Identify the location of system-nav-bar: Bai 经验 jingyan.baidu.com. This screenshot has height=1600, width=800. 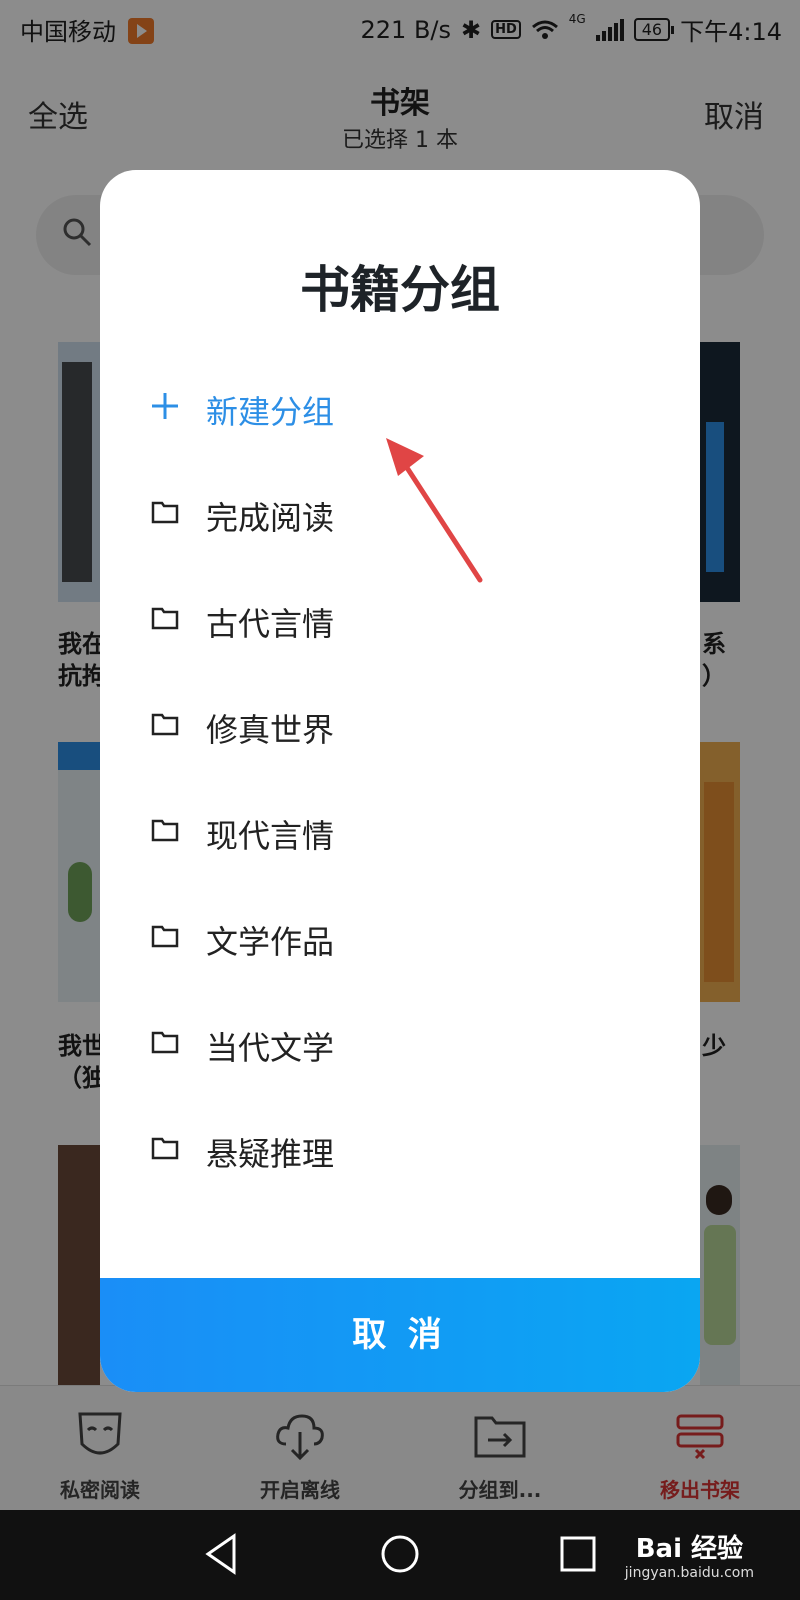
(400, 1555).